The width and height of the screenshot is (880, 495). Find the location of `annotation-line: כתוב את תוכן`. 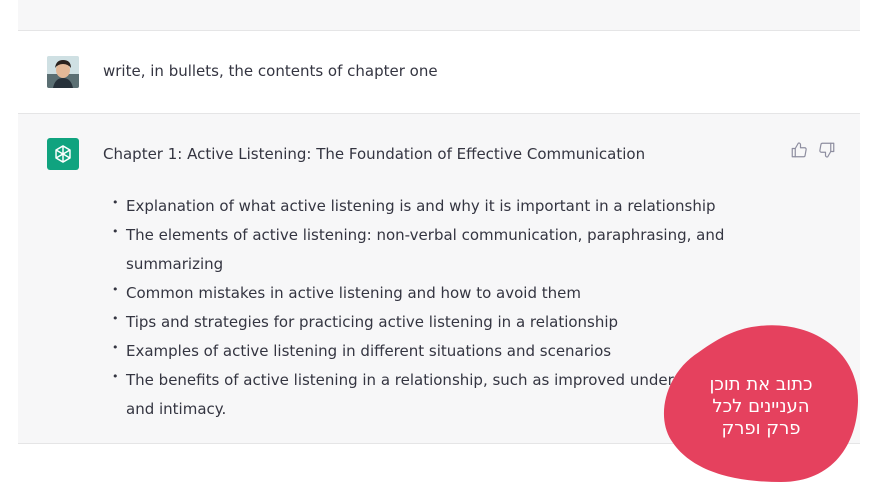

annotation-line: כתוב את תוכן is located at coordinates (761, 384).